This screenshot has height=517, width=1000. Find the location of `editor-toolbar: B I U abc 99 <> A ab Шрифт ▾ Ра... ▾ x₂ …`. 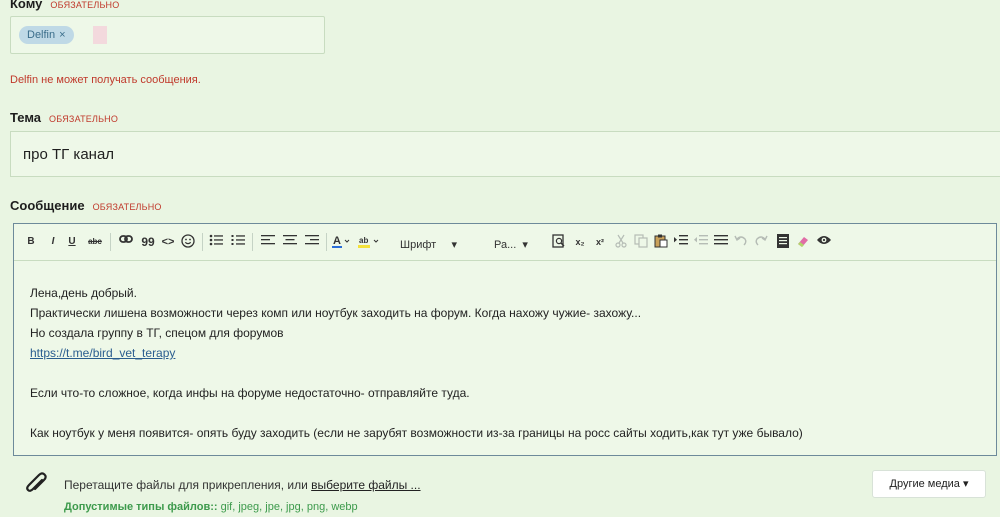

editor-toolbar: B I U abc 99 <> A ab Шрифт ▾ Ра... ▾ x₂ … is located at coordinates (505, 242).